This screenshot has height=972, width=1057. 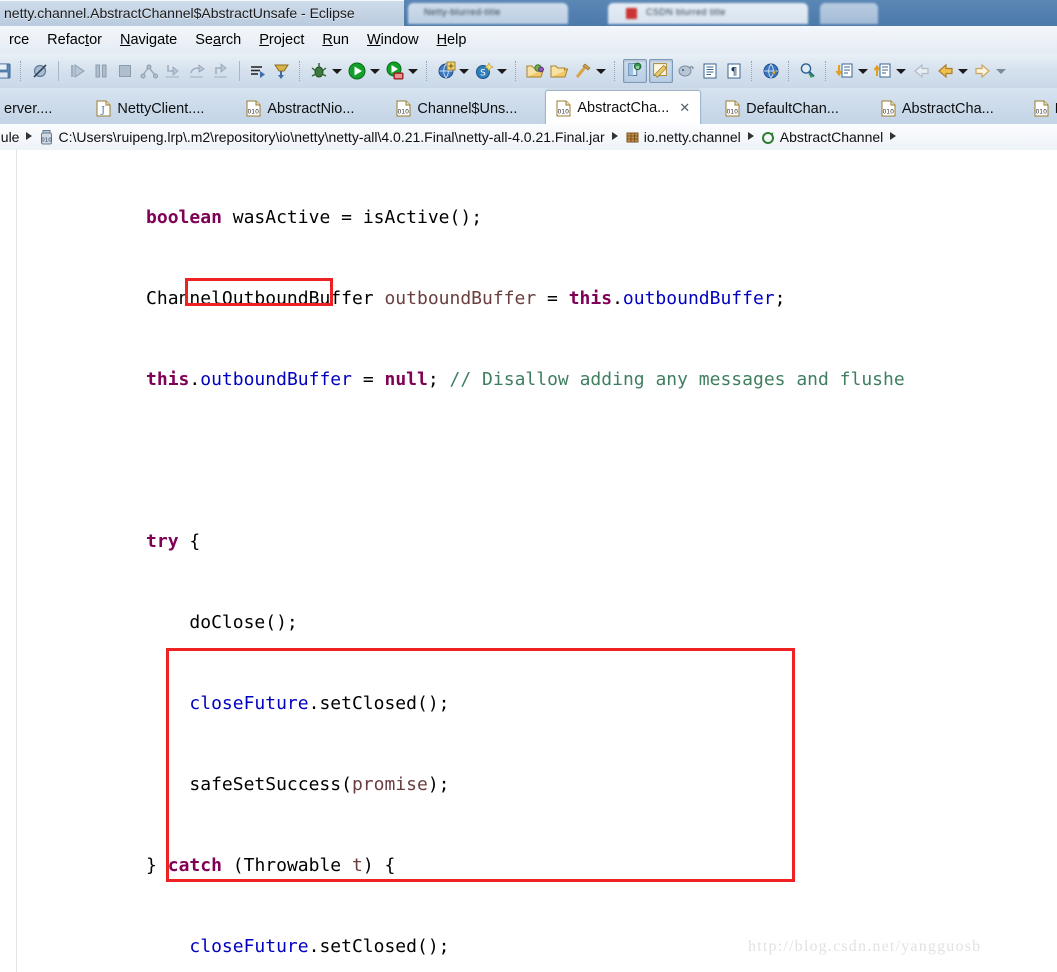 I want to click on step-into-icon, so click(x=173, y=71).